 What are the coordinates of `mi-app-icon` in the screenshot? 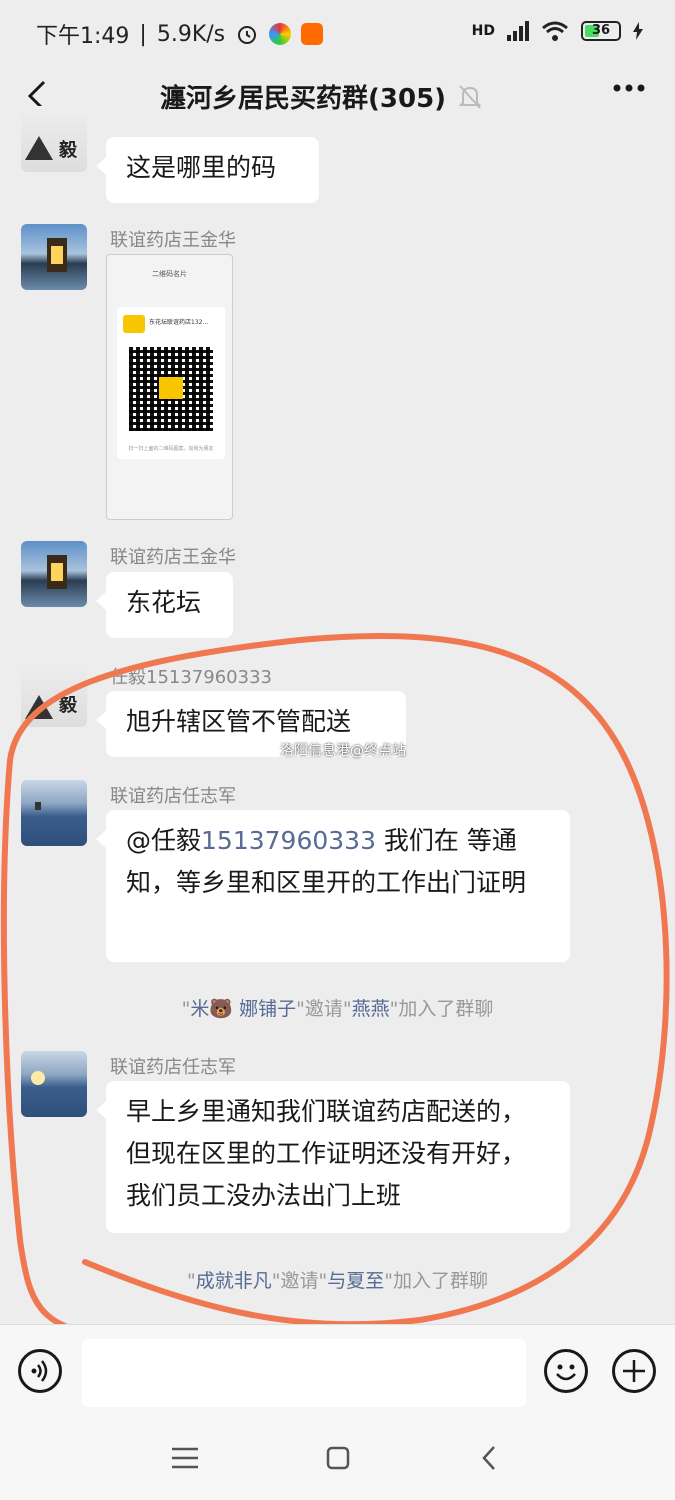 It's located at (312, 34).